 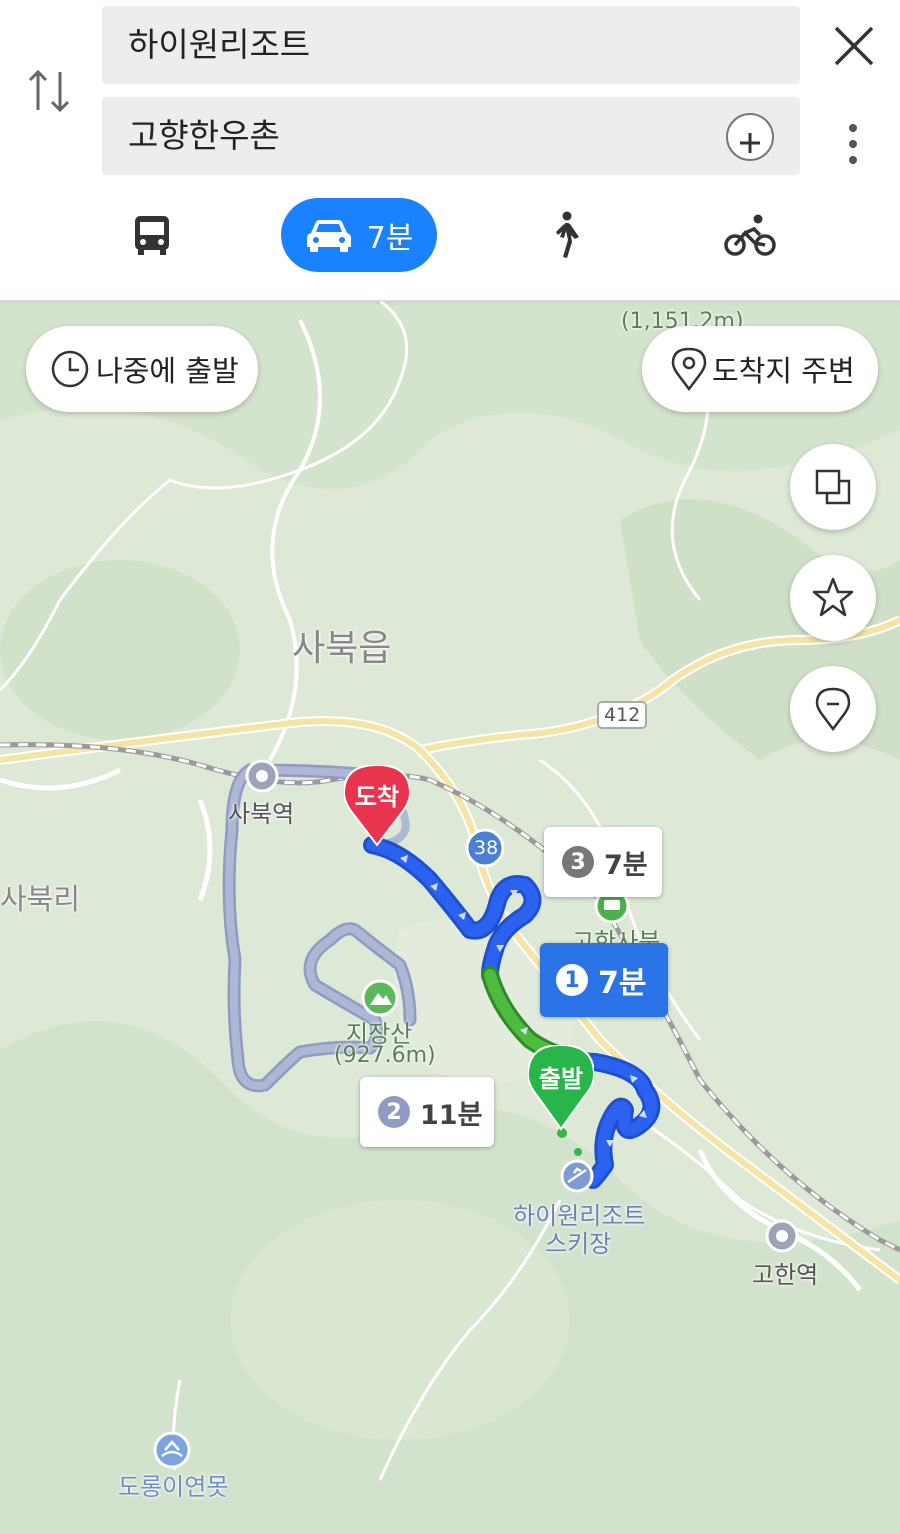 What do you see at coordinates (261, 814) in the screenshot?
I see `label-station-sabuk: 사북역` at bounding box center [261, 814].